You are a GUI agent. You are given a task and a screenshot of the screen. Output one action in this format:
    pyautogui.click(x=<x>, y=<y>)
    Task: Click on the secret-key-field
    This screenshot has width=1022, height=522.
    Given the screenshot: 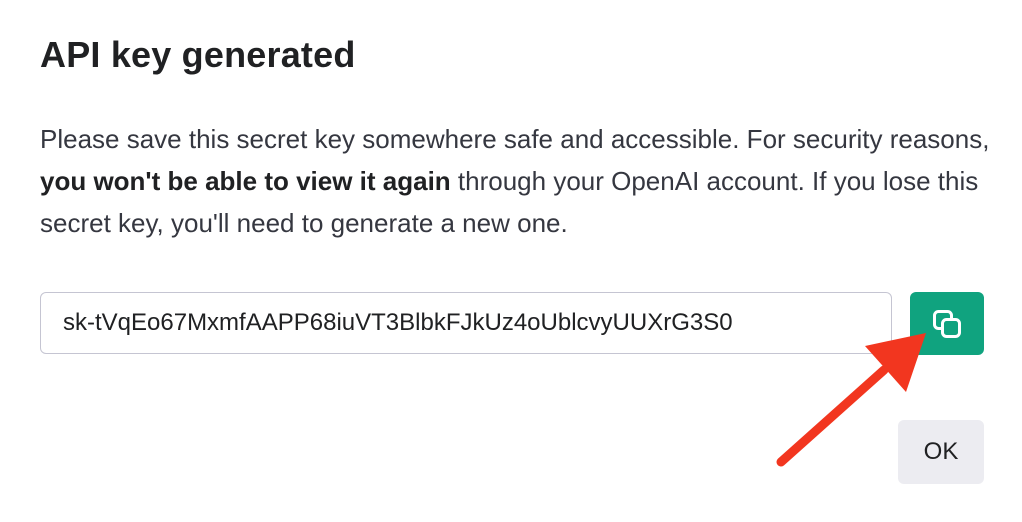 What is the action you would take?
    pyautogui.click(x=466, y=323)
    